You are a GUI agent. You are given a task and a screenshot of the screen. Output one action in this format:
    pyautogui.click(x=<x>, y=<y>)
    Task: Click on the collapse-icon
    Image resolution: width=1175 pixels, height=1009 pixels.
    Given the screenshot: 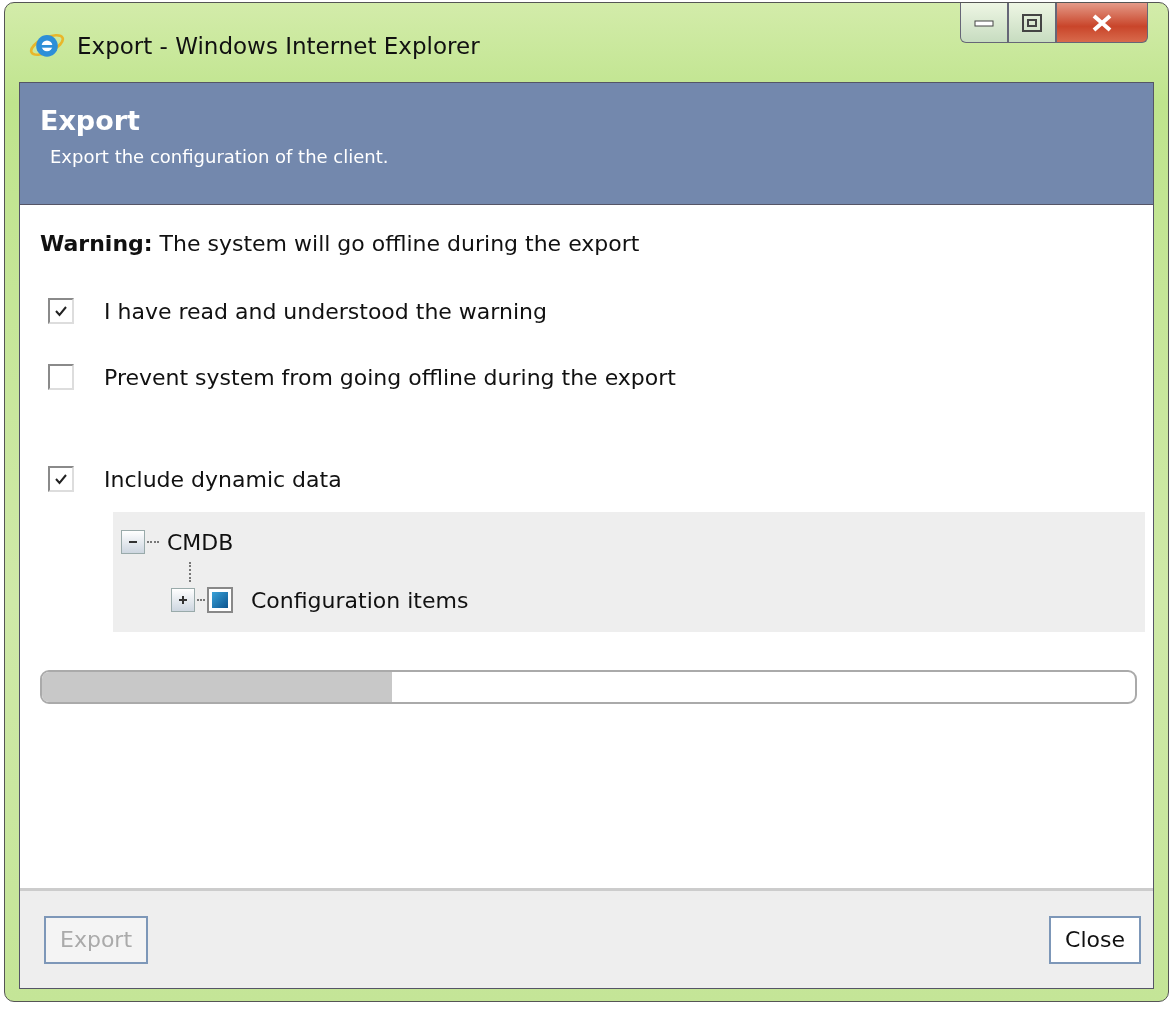 What is the action you would take?
    pyautogui.click(x=133, y=542)
    